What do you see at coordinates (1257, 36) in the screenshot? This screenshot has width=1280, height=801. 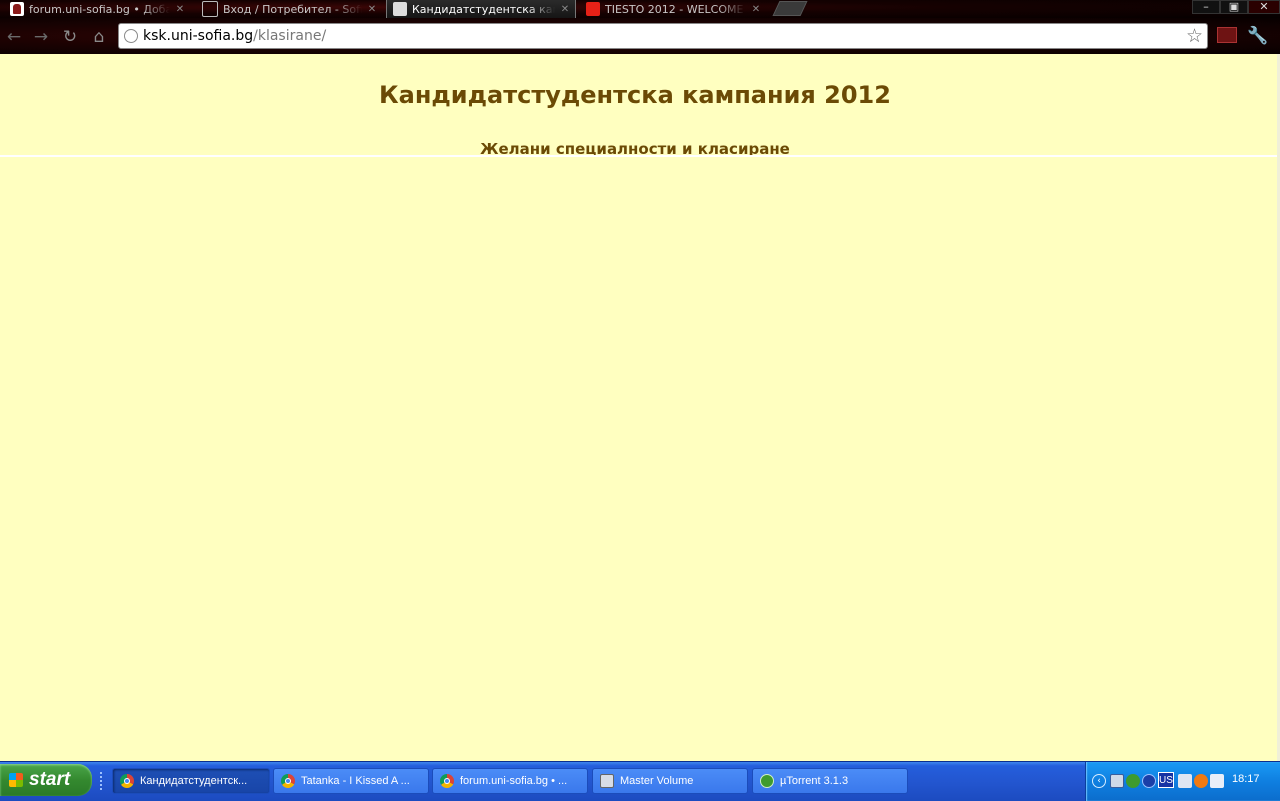 I see `wrench-icon: 🔧` at bounding box center [1257, 36].